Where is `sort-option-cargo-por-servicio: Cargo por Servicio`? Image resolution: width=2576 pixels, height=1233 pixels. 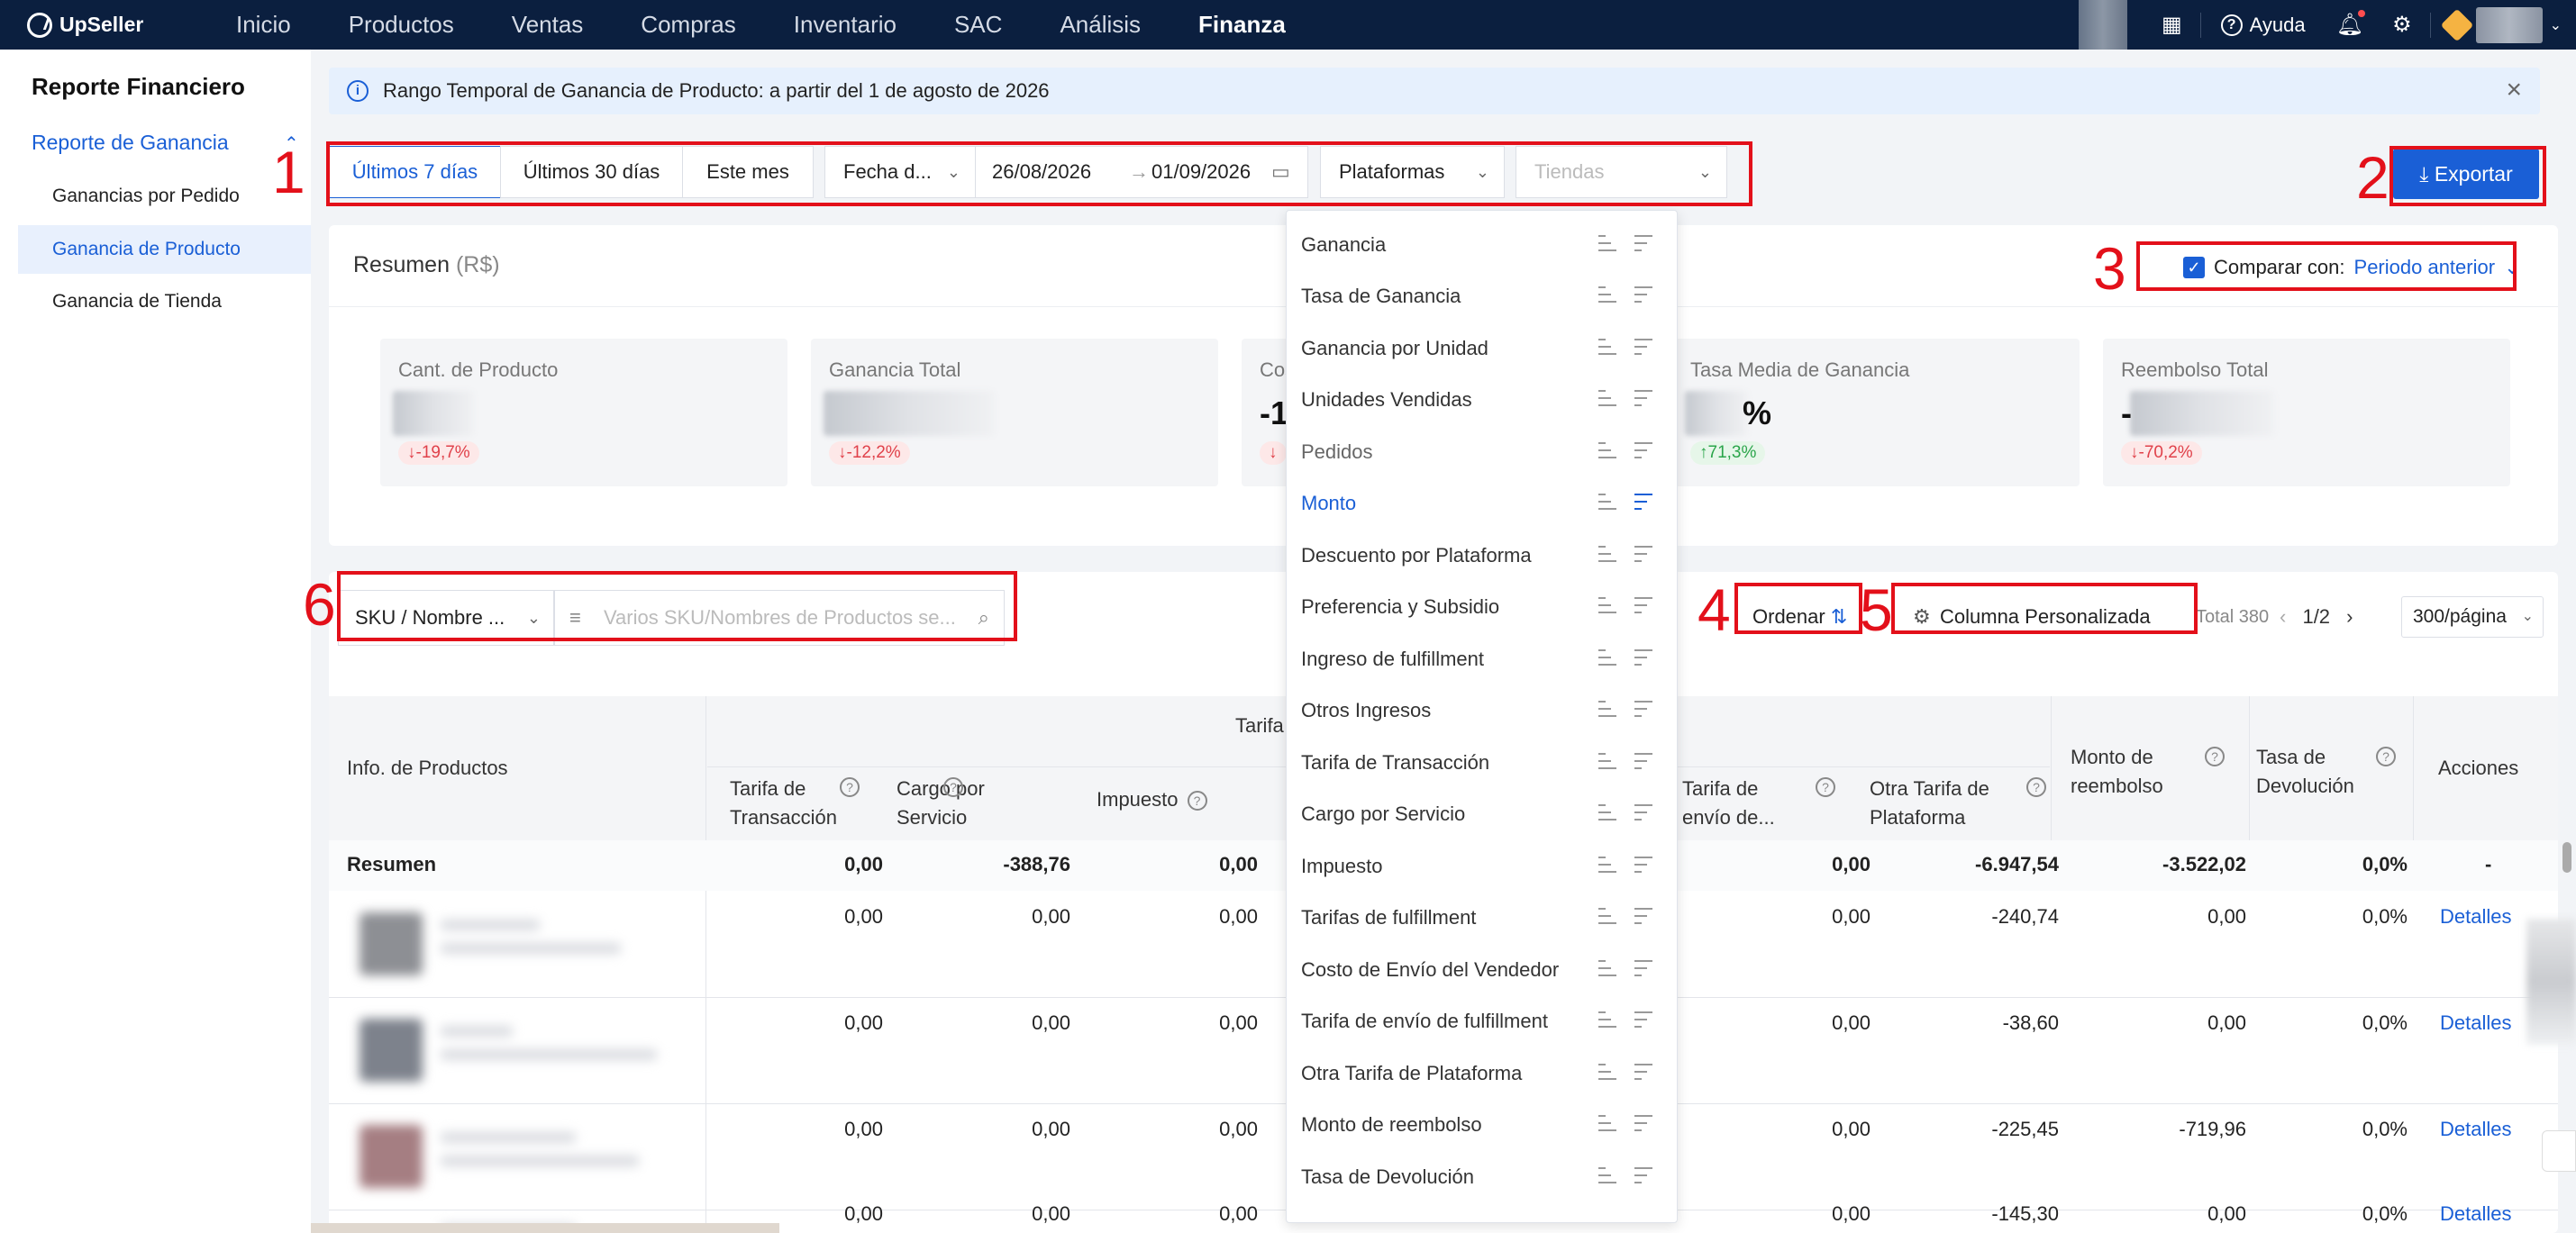
sort-option-cargo-por-servicio: Cargo por Servicio is located at coordinates (1481, 813).